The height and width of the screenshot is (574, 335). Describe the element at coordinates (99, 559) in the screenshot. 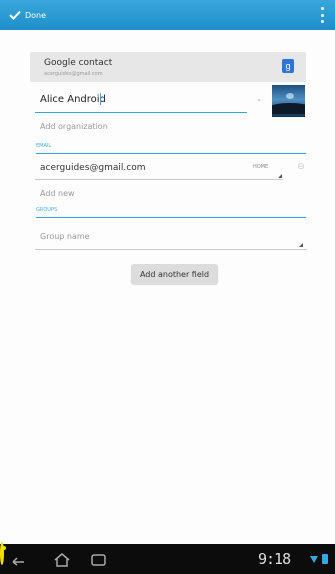

I see `recent-apps-icon` at that location.